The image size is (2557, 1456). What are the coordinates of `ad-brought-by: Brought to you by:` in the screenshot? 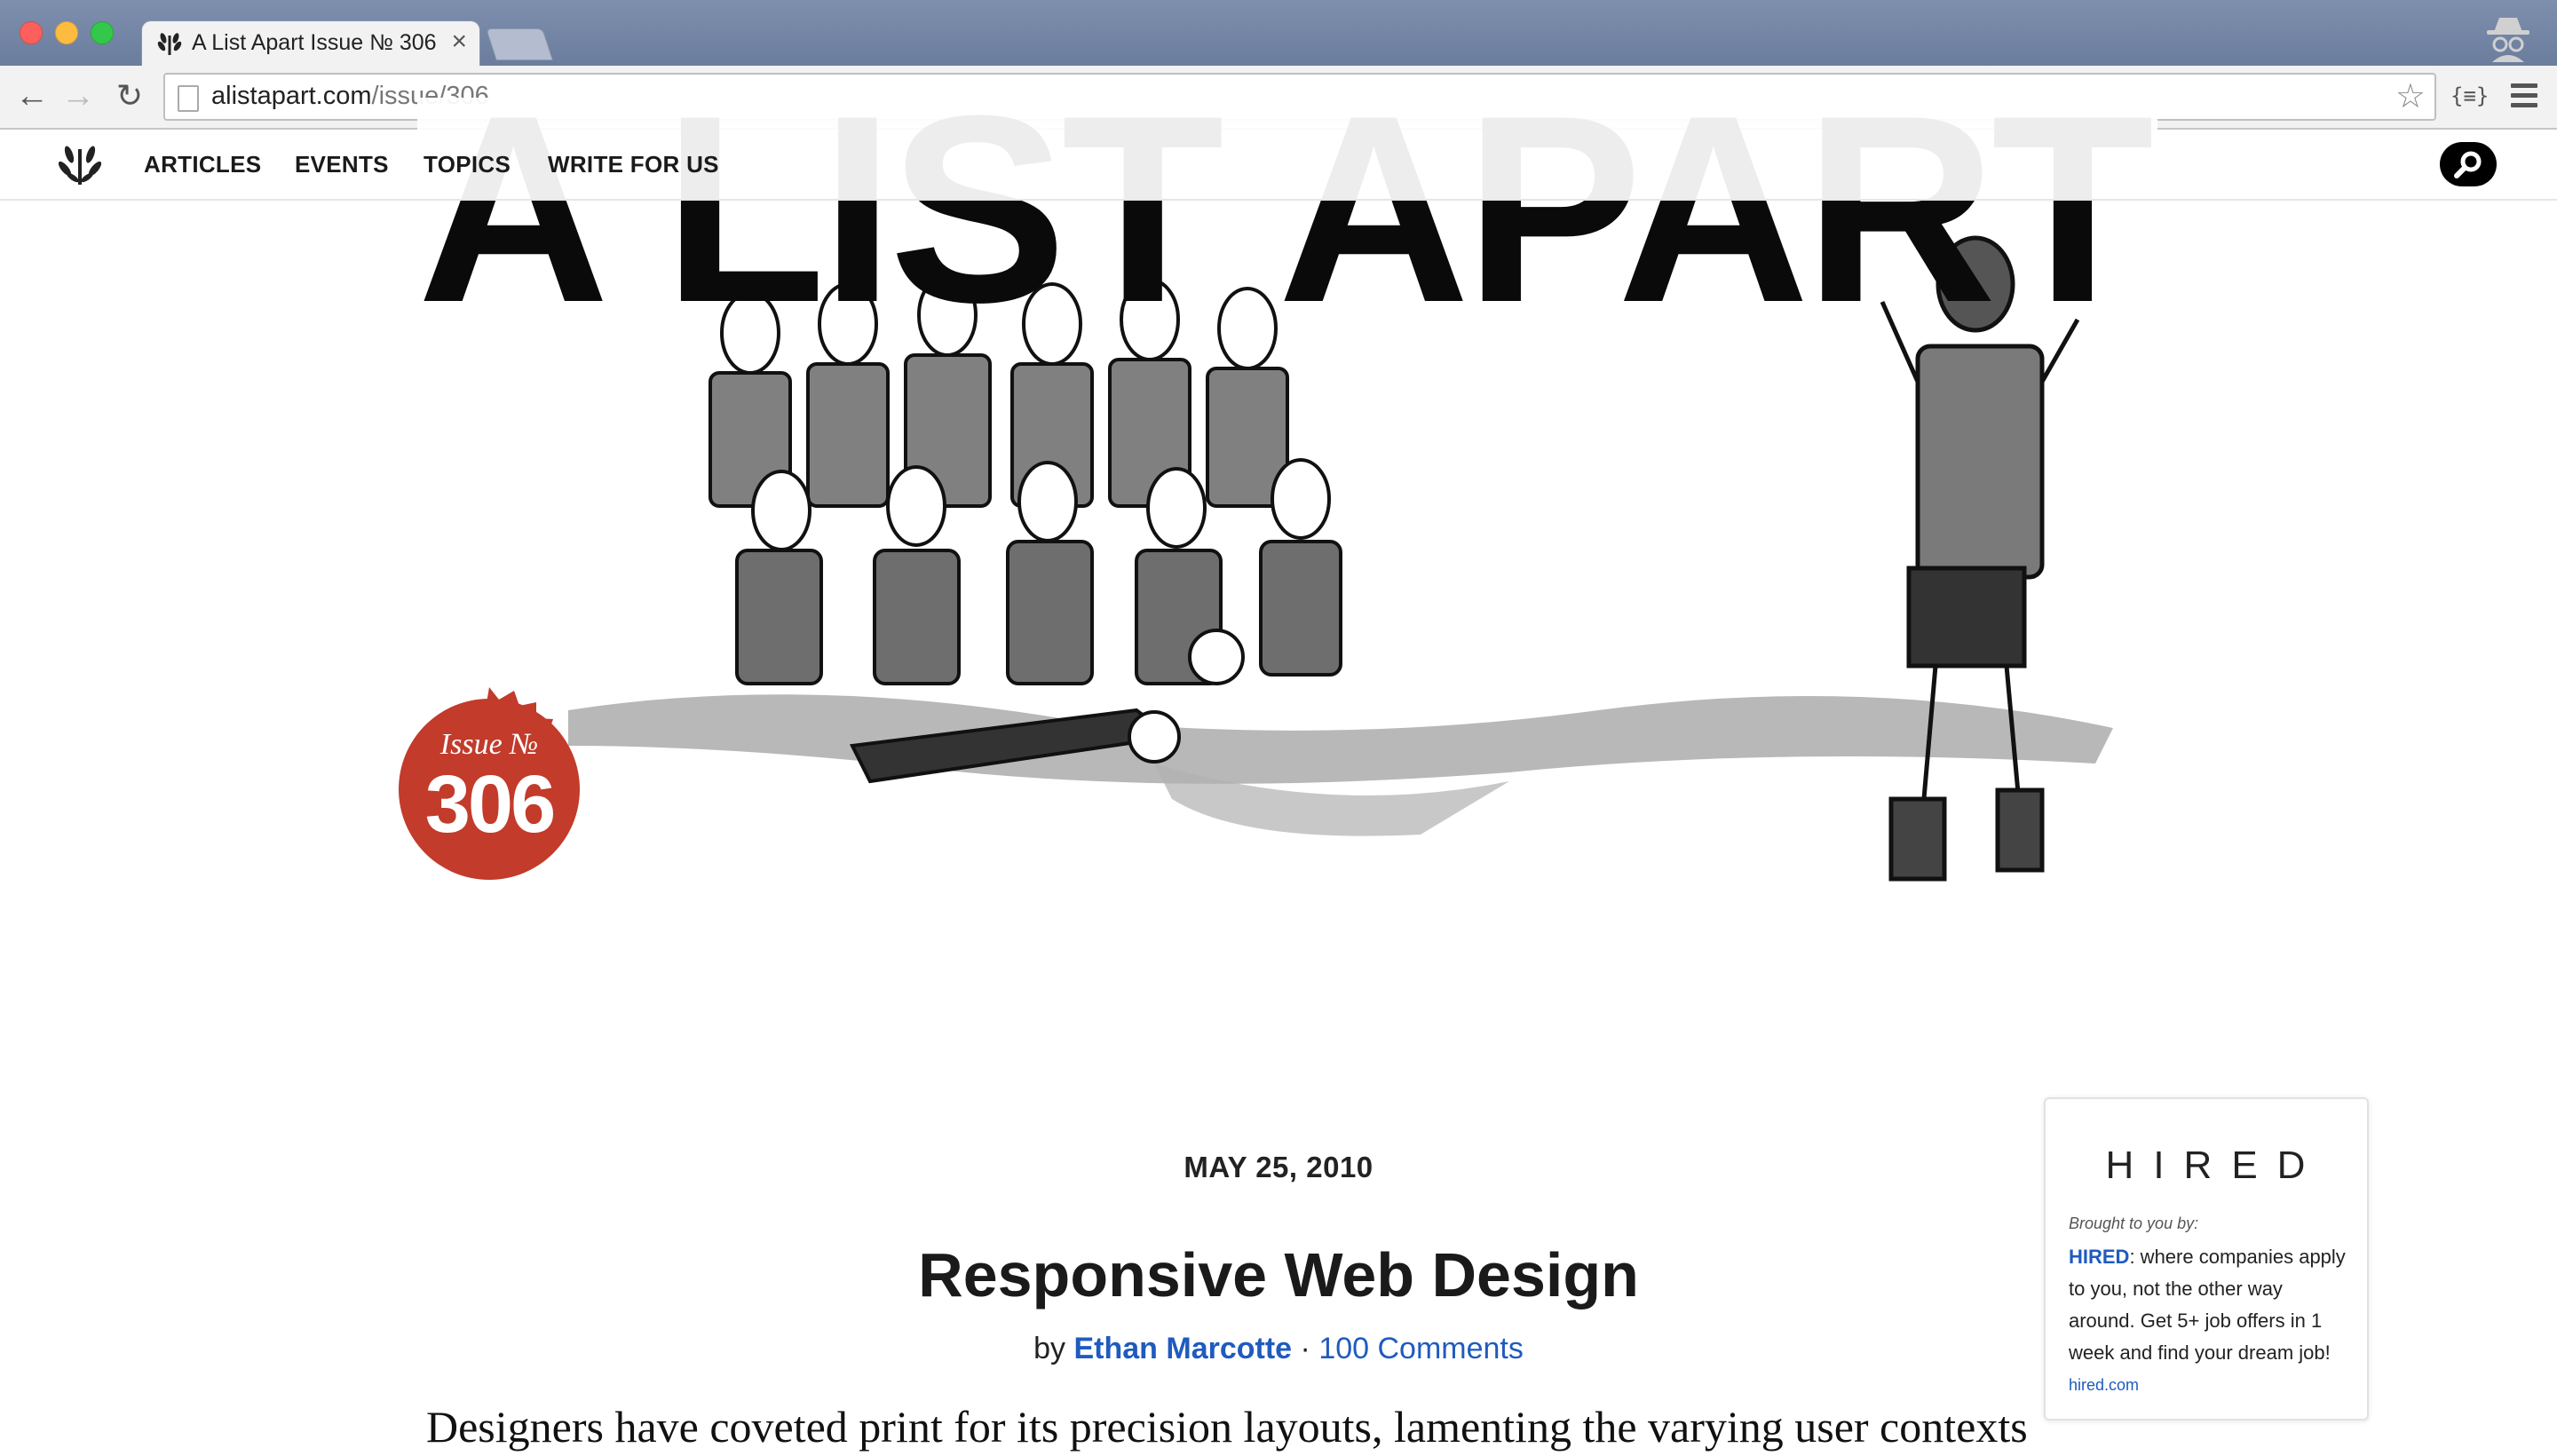 It's located at (2134, 1223).